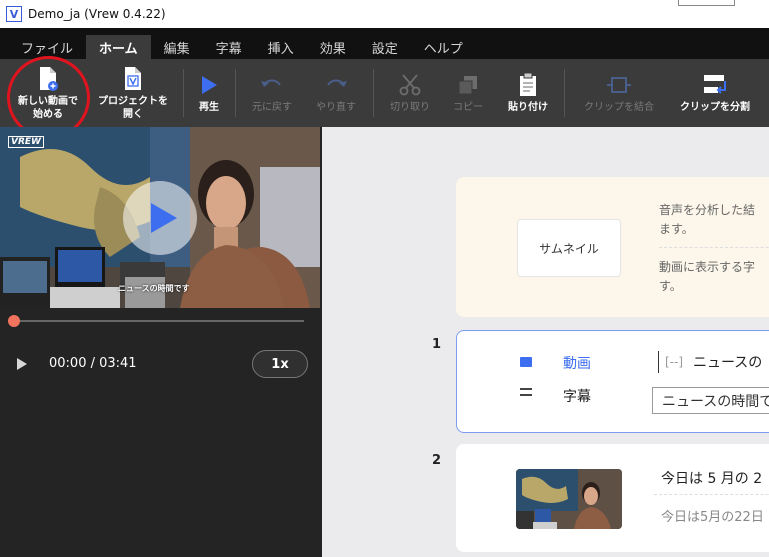  What do you see at coordinates (336, 85) in the screenshot?
I see `redo-icon` at bounding box center [336, 85].